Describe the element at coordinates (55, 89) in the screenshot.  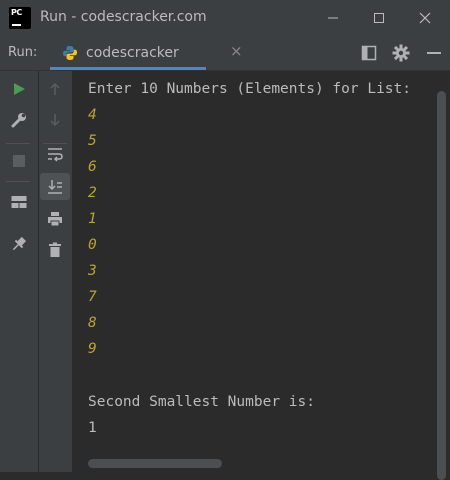
I see `up-arrow-icon` at that location.